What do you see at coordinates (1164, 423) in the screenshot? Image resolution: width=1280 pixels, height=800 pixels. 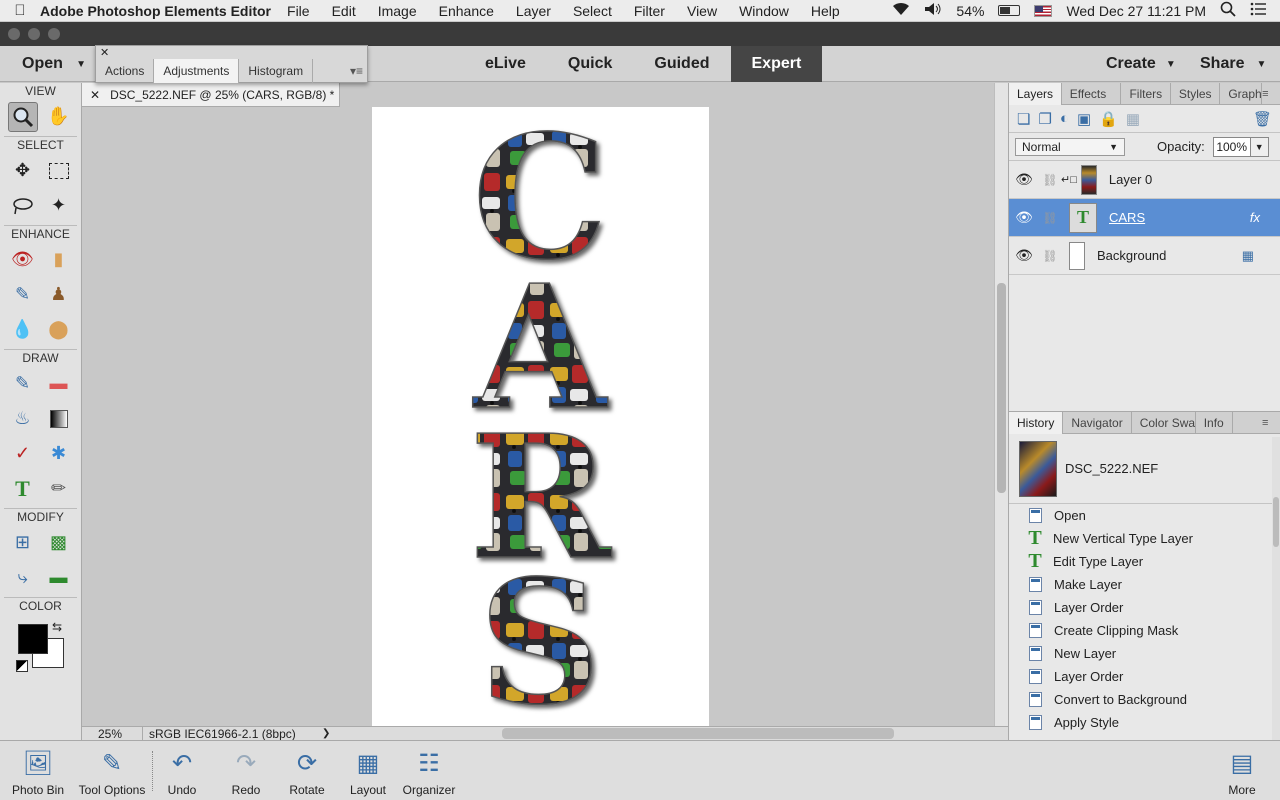 I see `tab-color-swatches: Color Swa` at bounding box center [1164, 423].